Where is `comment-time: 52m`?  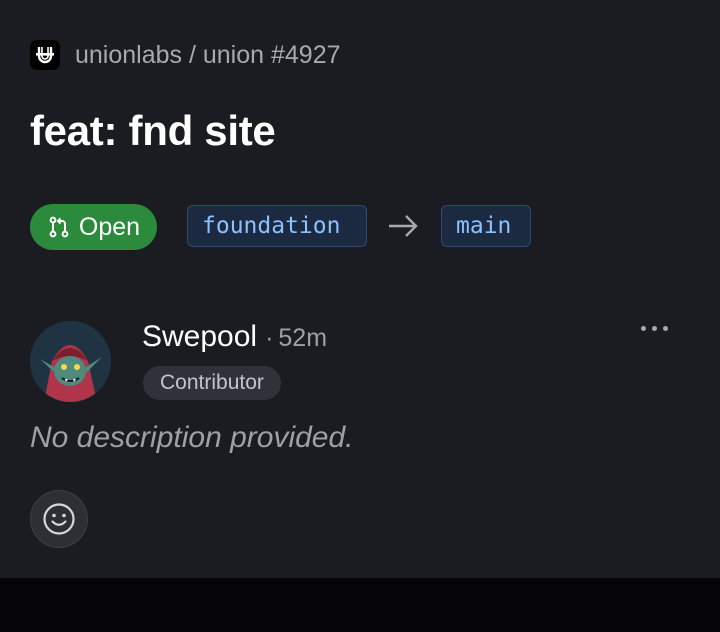
comment-time: 52m is located at coordinates (302, 338).